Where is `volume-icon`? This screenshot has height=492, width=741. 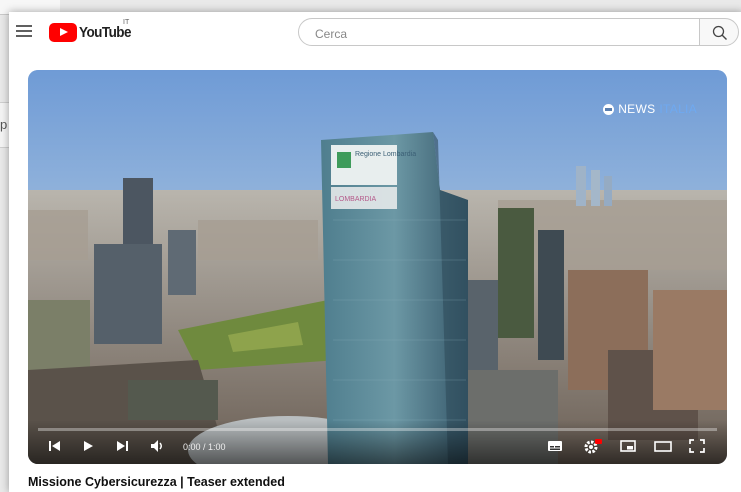
volume-icon is located at coordinates (156, 446).